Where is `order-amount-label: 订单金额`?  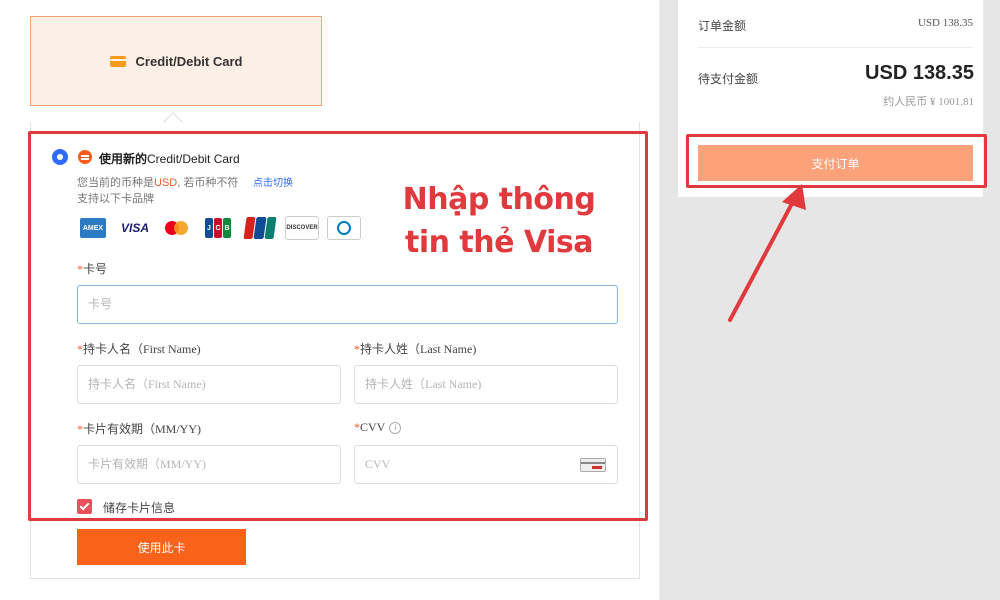
order-amount-label: 订单金额 is located at coordinates (722, 26).